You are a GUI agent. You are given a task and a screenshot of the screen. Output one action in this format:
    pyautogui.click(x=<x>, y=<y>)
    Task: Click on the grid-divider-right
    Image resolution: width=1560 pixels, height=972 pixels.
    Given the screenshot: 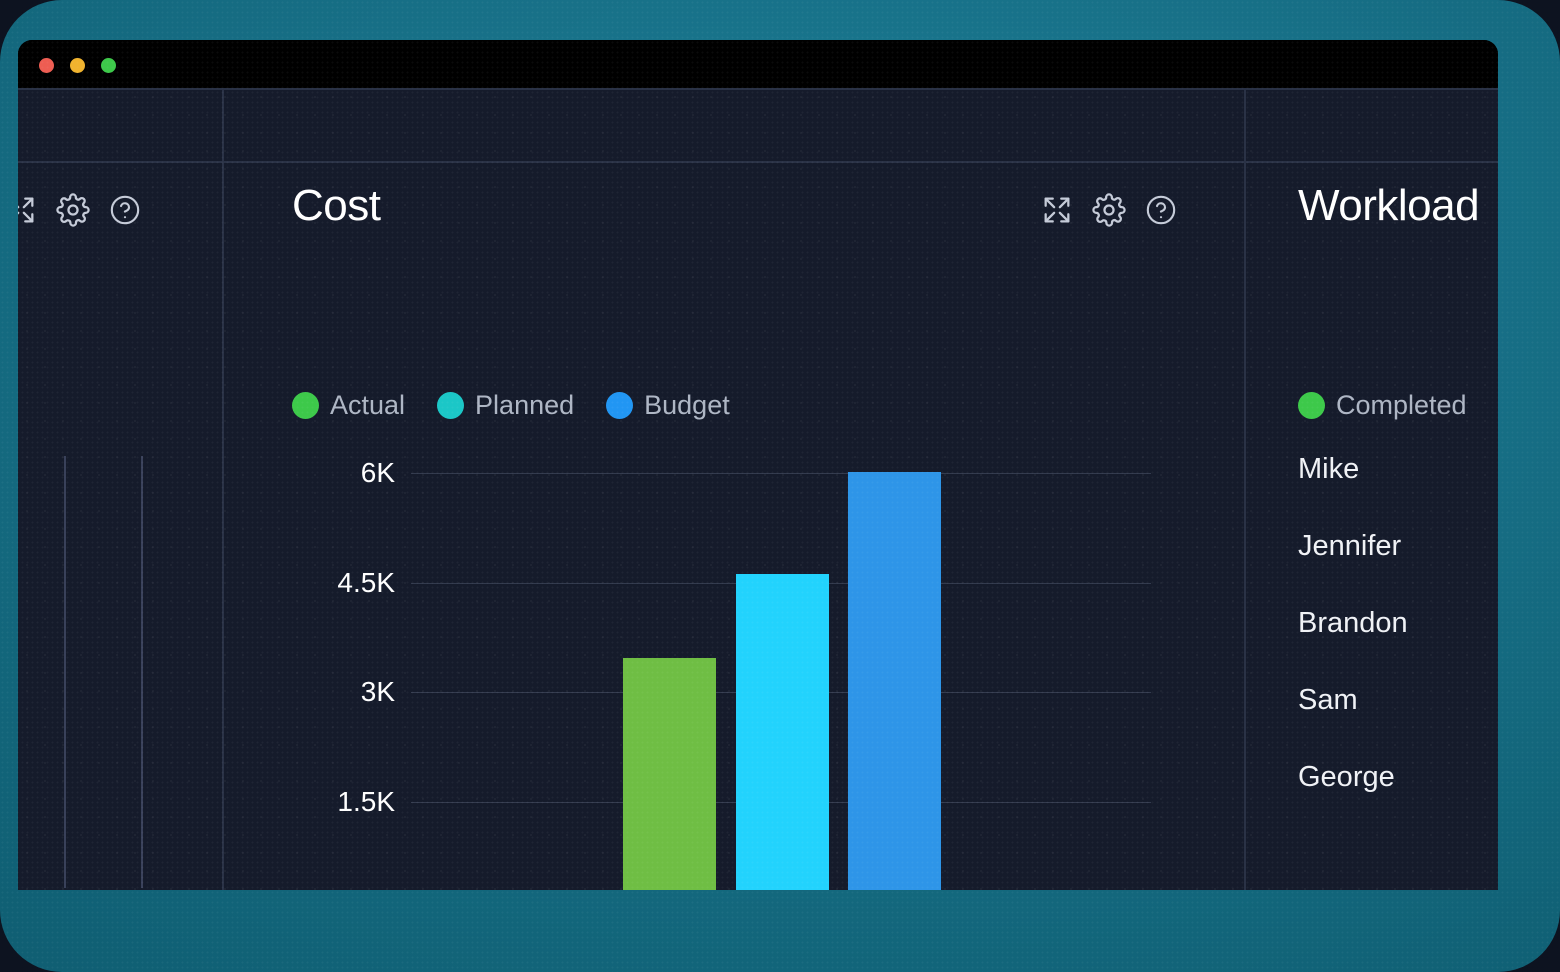 What is the action you would take?
    pyautogui.click(x=1245, y=489)
    